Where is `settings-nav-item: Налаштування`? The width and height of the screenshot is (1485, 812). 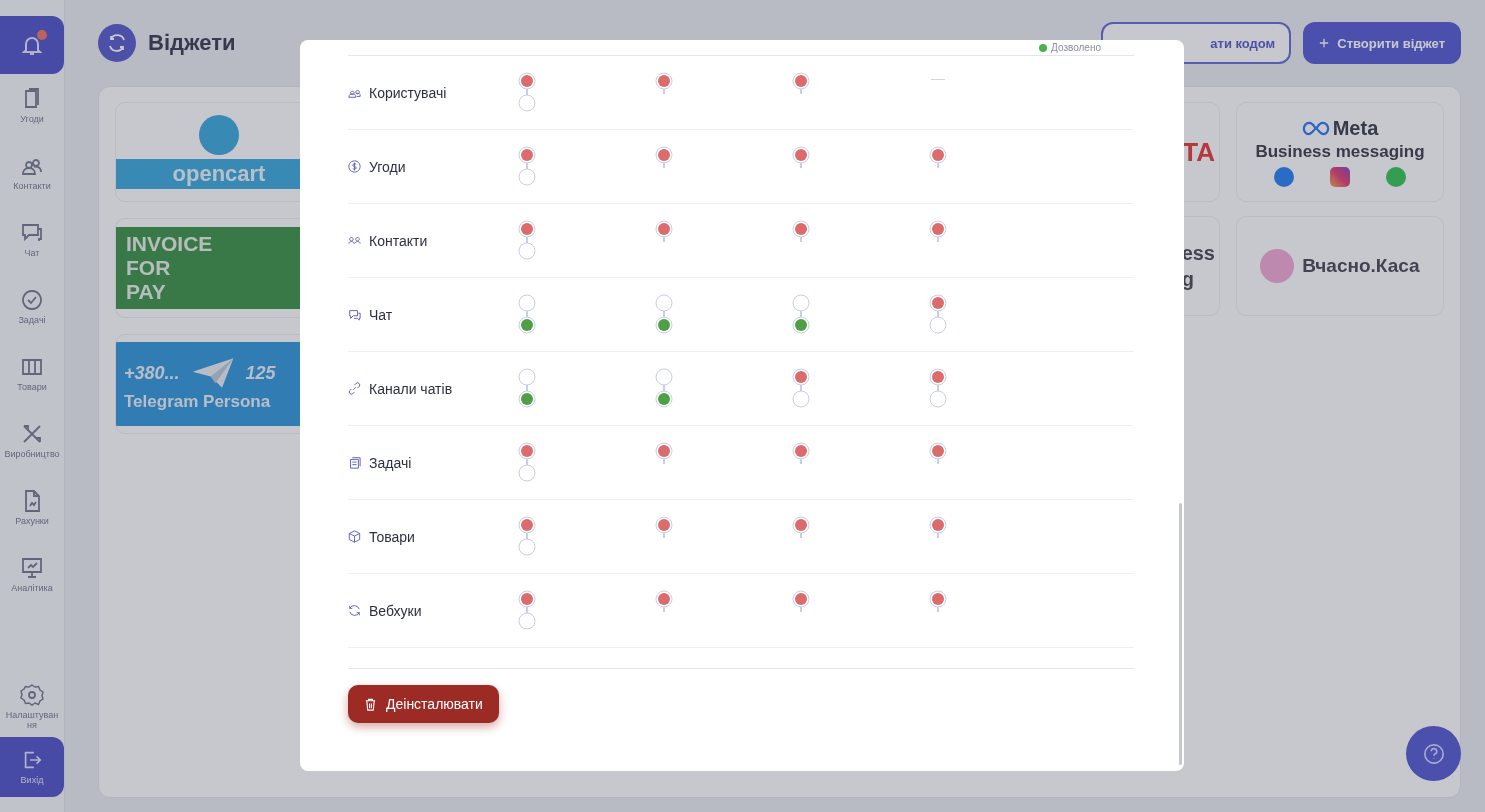 settings-nav-item: Налаштування is located at coordinates (32, 703).